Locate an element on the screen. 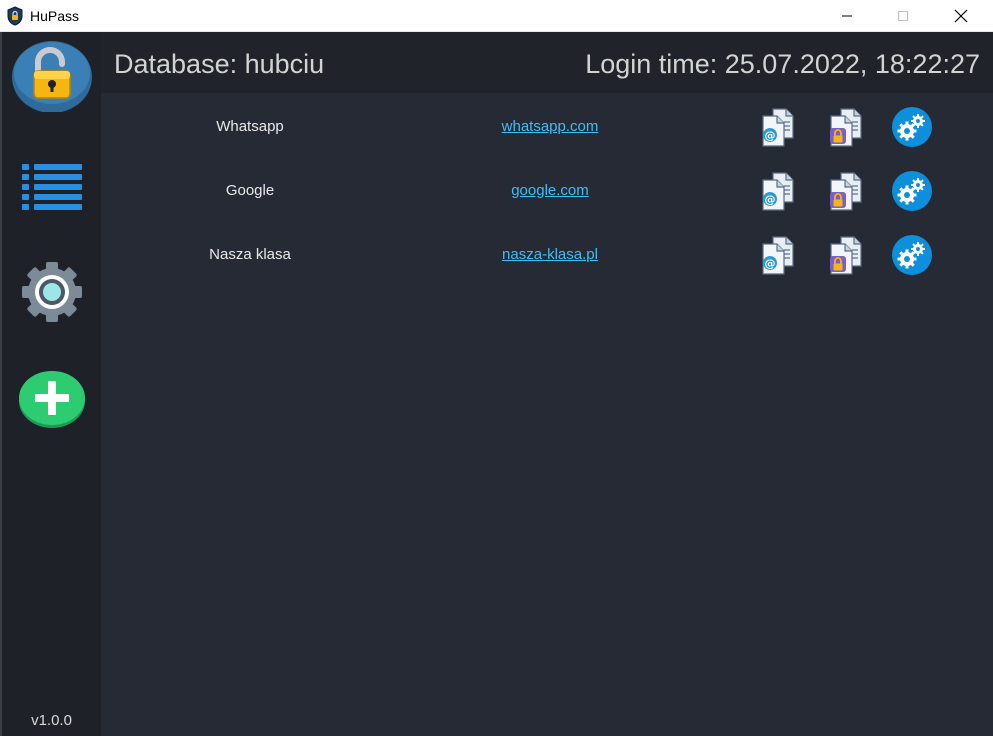  entries-list-button is located at coordinates (52, 188).